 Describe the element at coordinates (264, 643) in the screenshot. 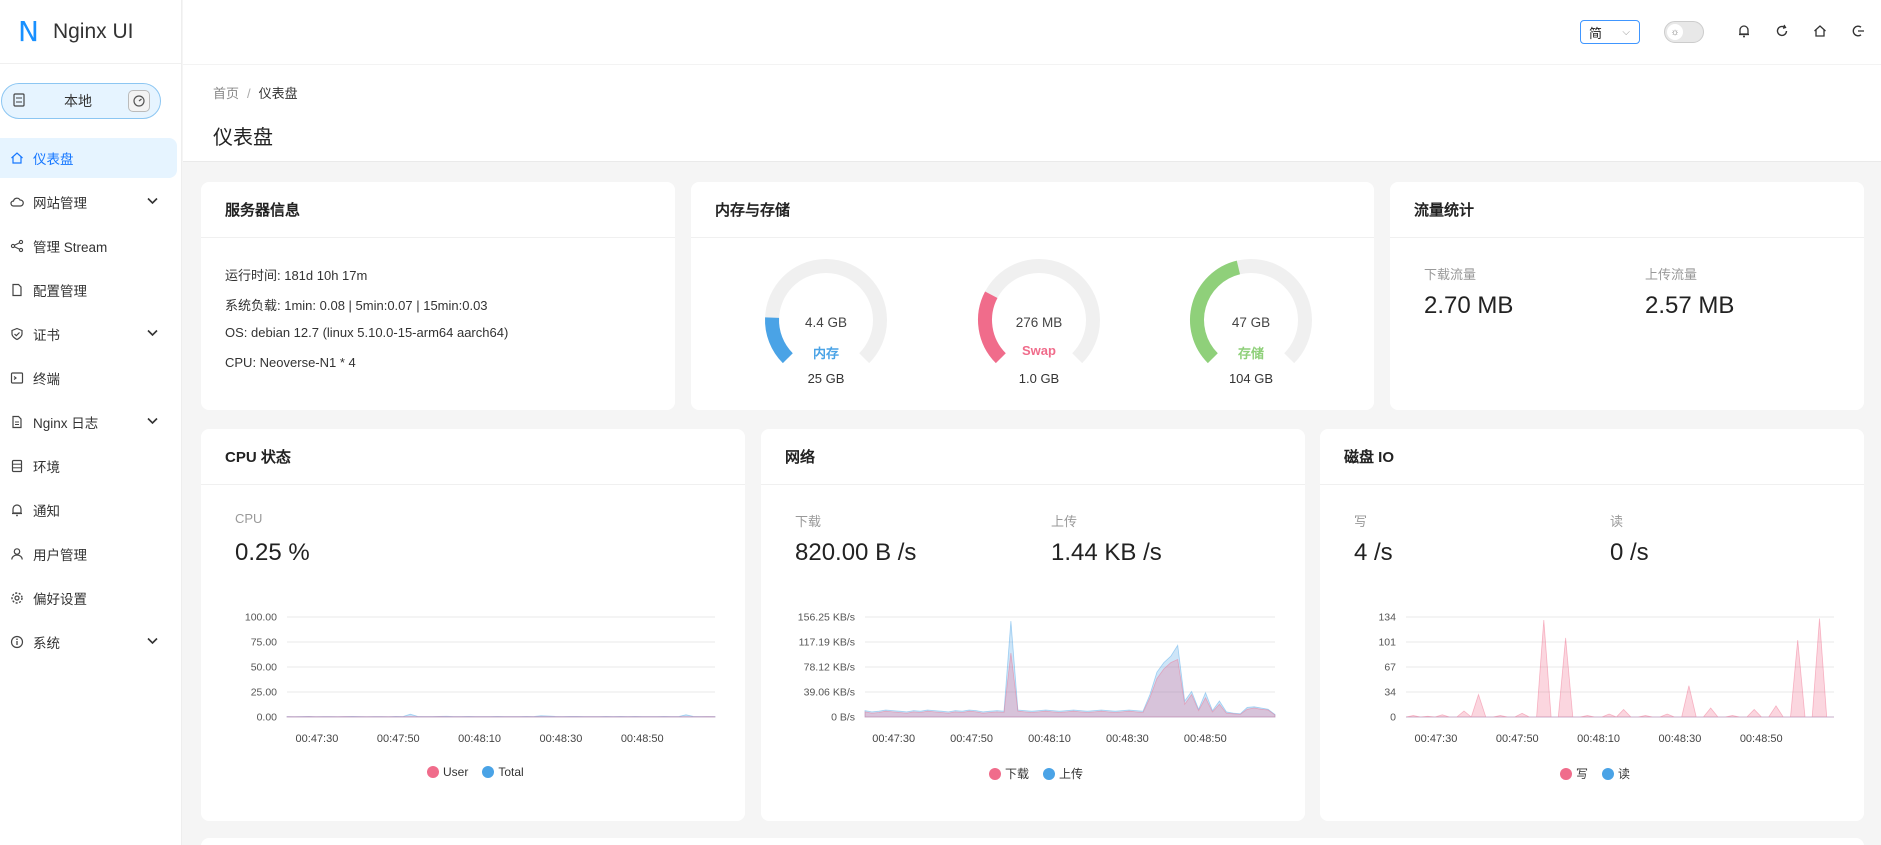

I see `y-tick-label: 75.00` at that location.